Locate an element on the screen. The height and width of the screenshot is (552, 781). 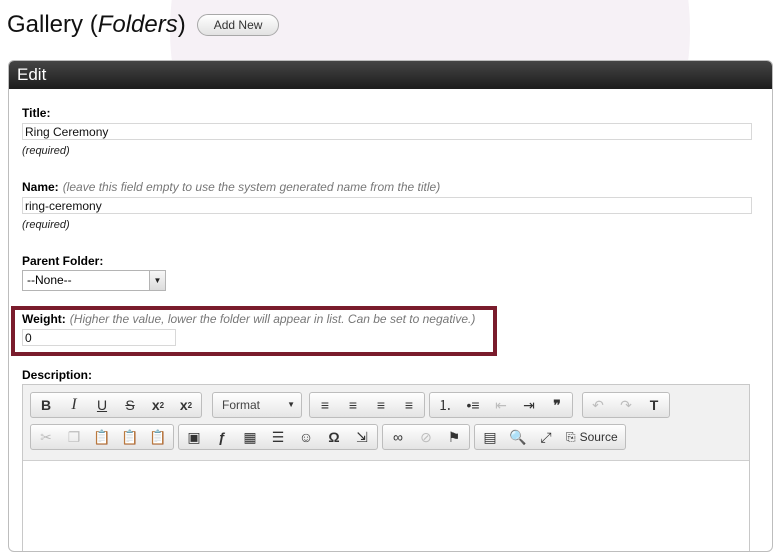
bold-icon: B is located at coordinates (46, 405).